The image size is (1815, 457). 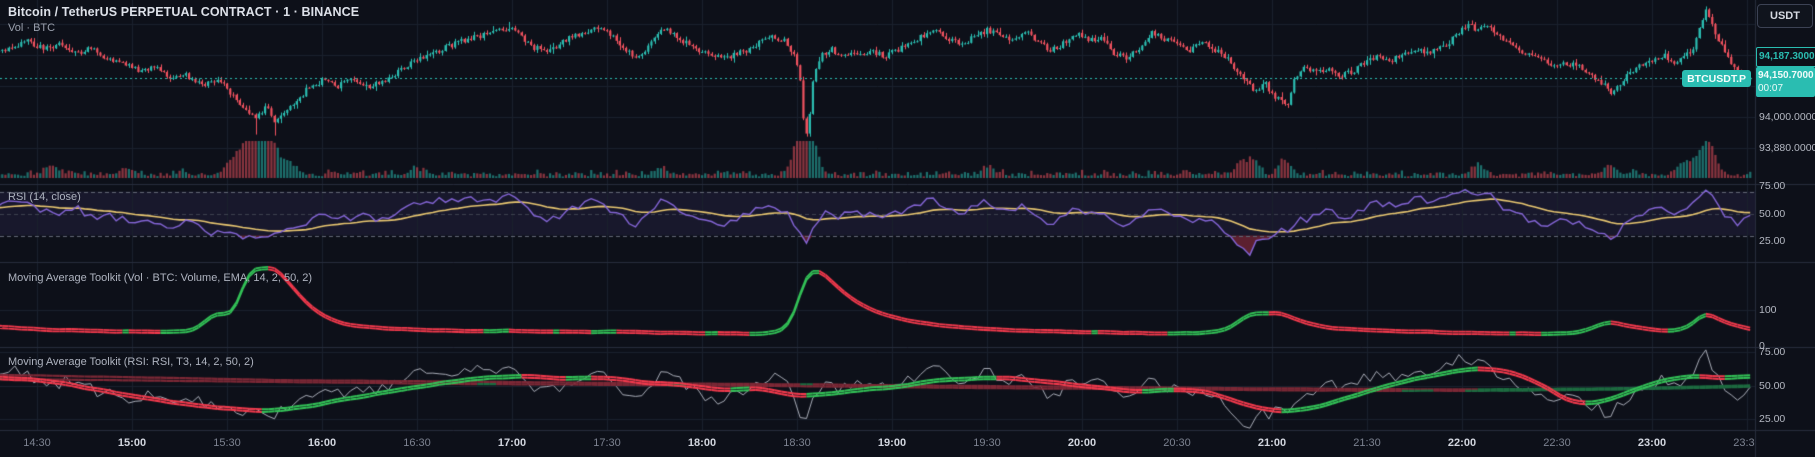 I want to click on bar-countdown: 00:07, so click(x=1771, y=88).